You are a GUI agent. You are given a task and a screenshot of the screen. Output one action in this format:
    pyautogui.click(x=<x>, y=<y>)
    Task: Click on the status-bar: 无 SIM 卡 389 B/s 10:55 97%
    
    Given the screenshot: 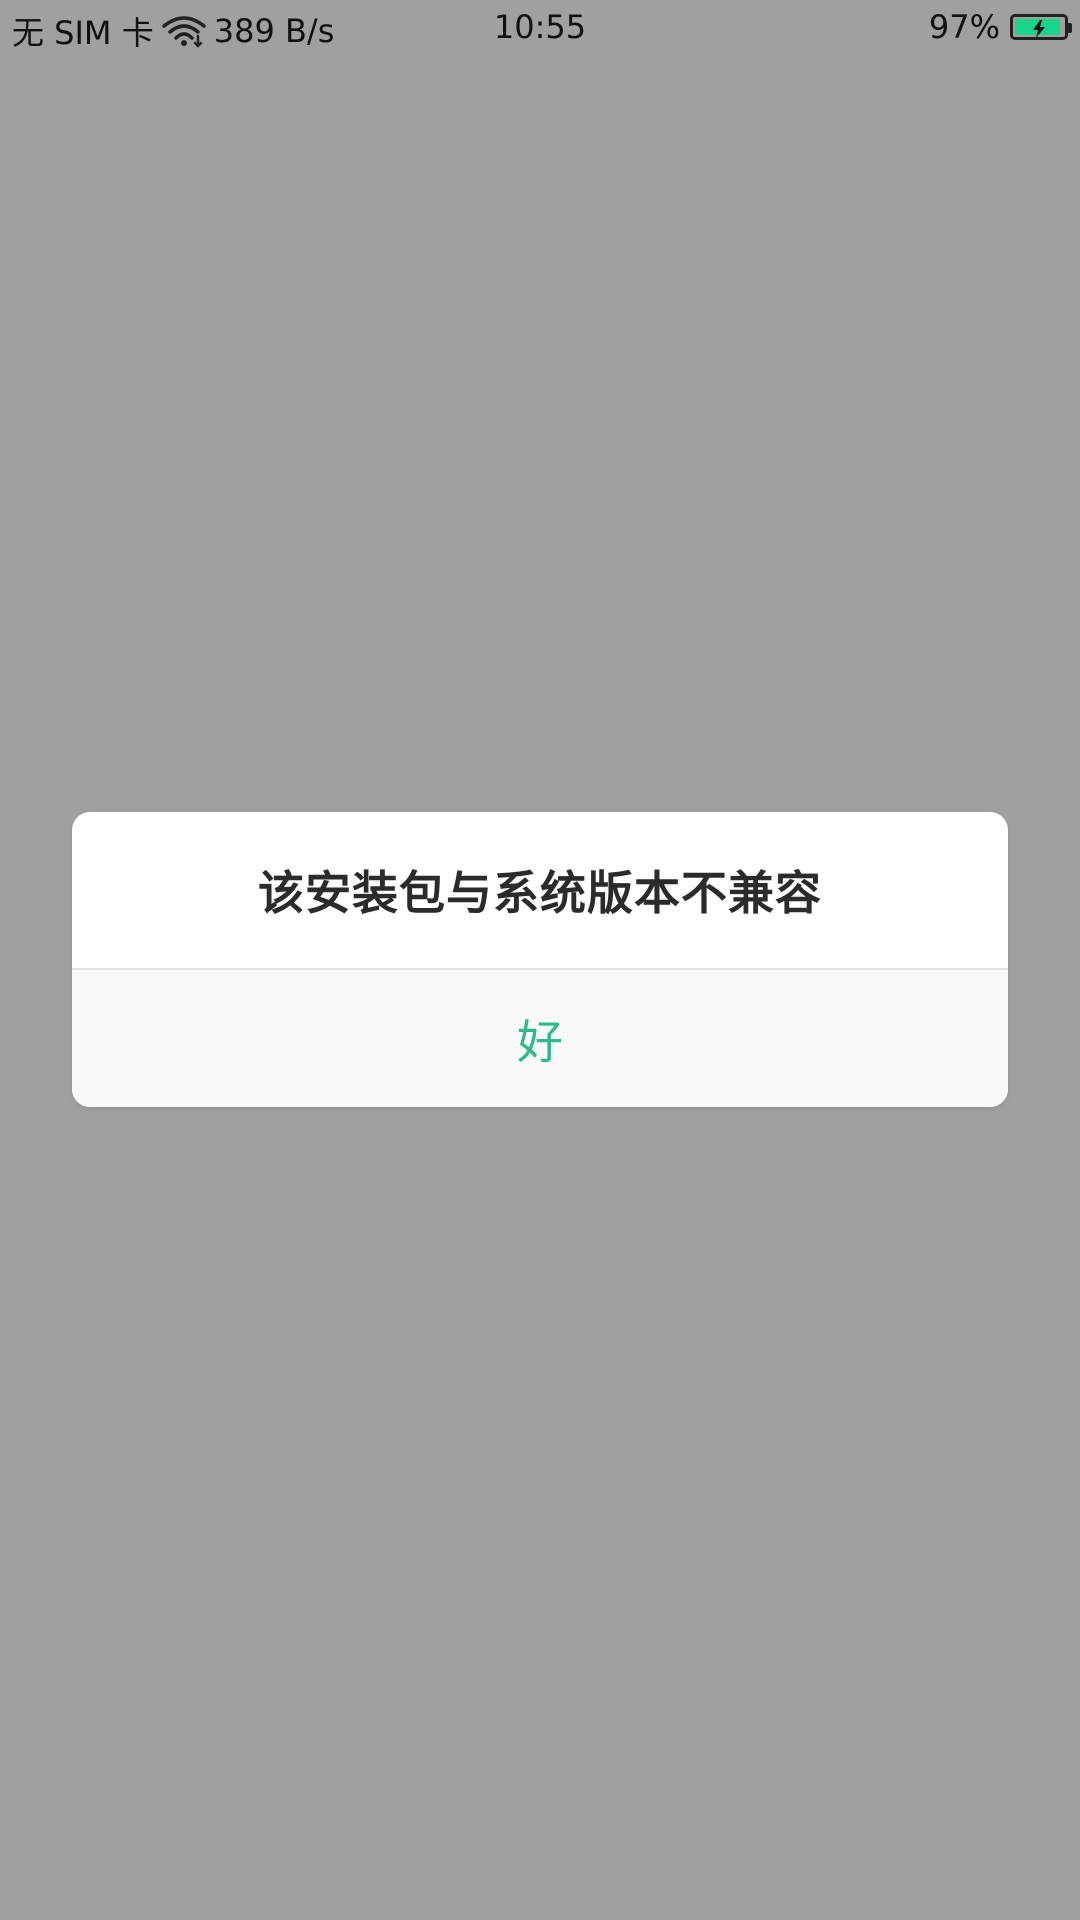 What is the action you would take?
    pyautogui.click(x=540, y=28)
    